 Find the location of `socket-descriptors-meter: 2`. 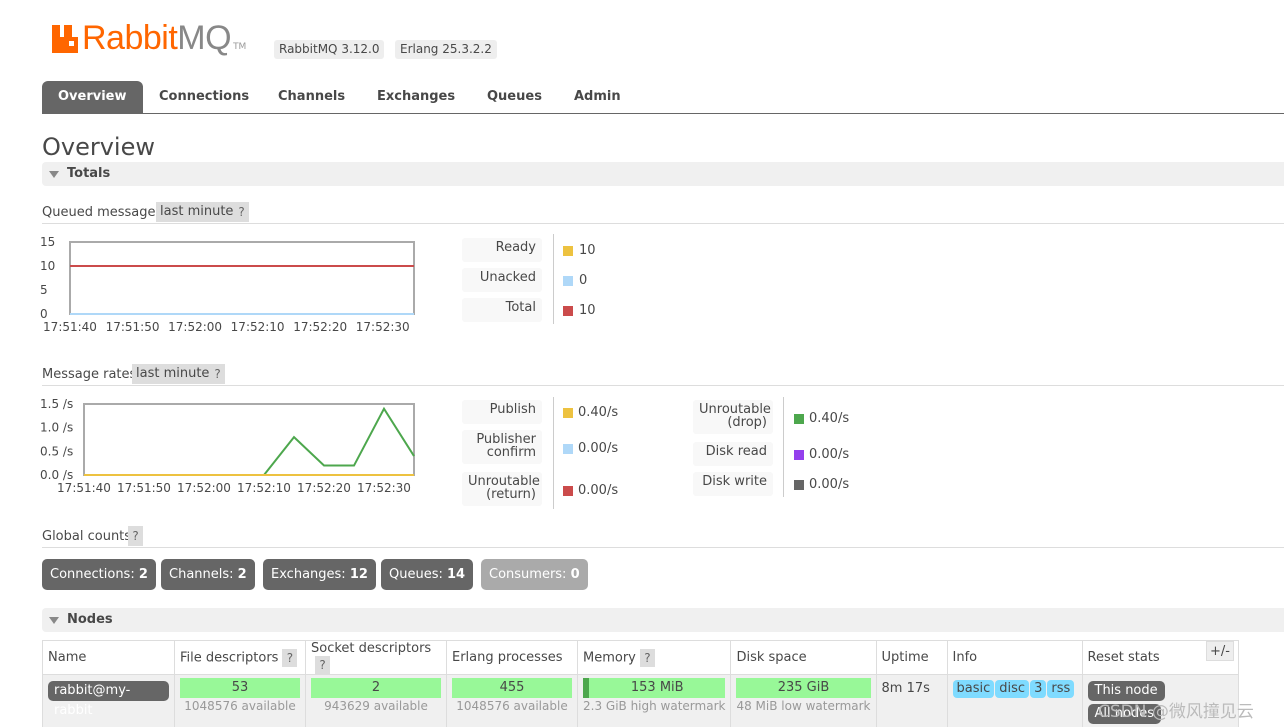

socket-descriptors-meter: 2 is located at coordinates (376, 688).